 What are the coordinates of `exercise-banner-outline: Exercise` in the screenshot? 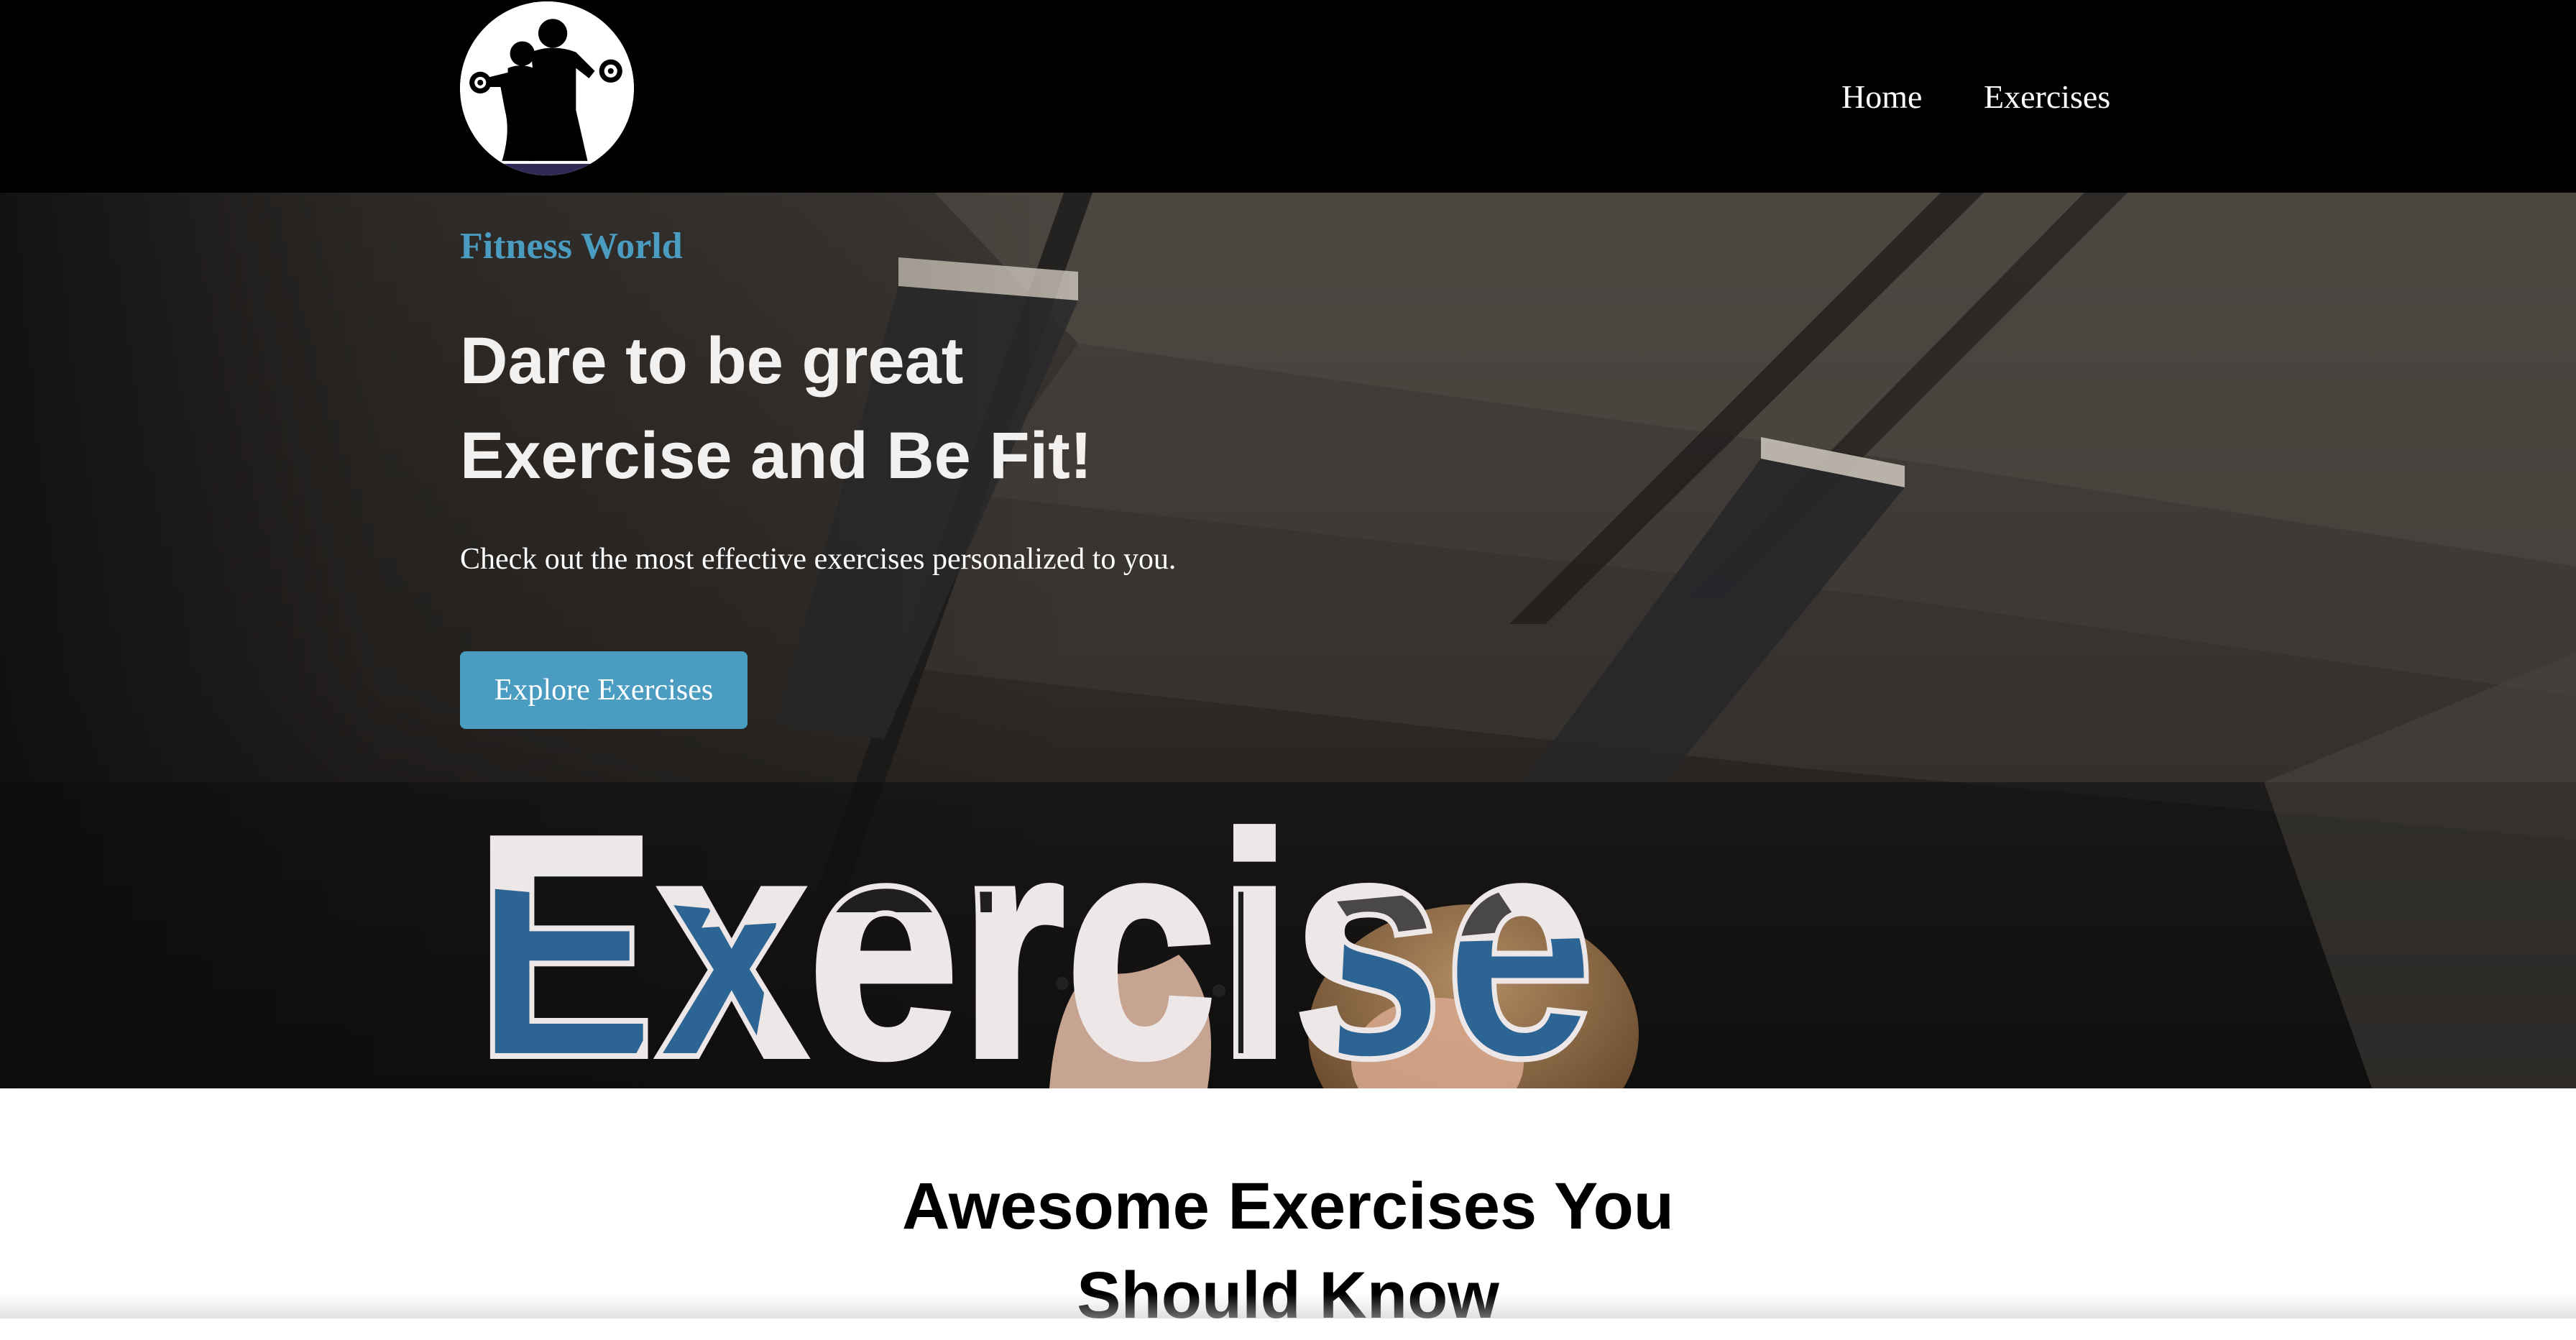 It's located at (1035, 929).